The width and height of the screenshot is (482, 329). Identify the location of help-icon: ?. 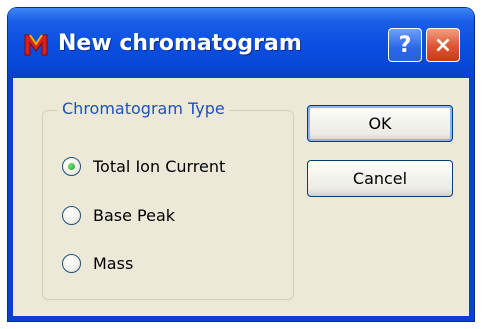
(405, 45).